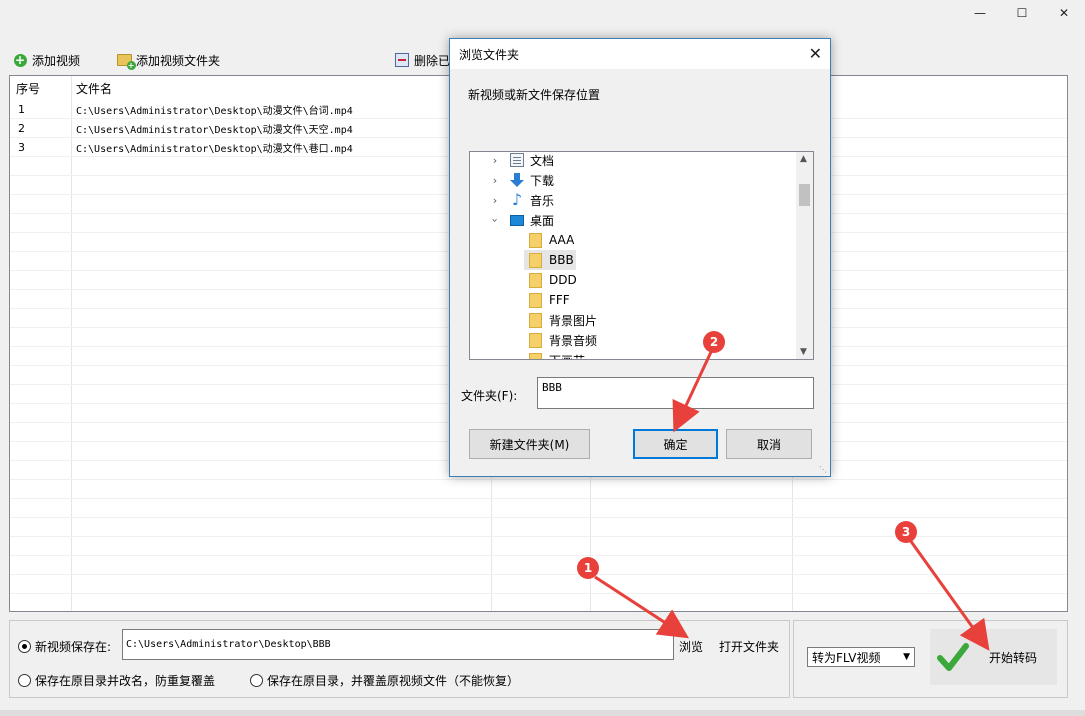  What do you see at coordinates (563, 280) in the screenshot?
I see `tree-item-label: DDD` at bounding box center [563, 280].